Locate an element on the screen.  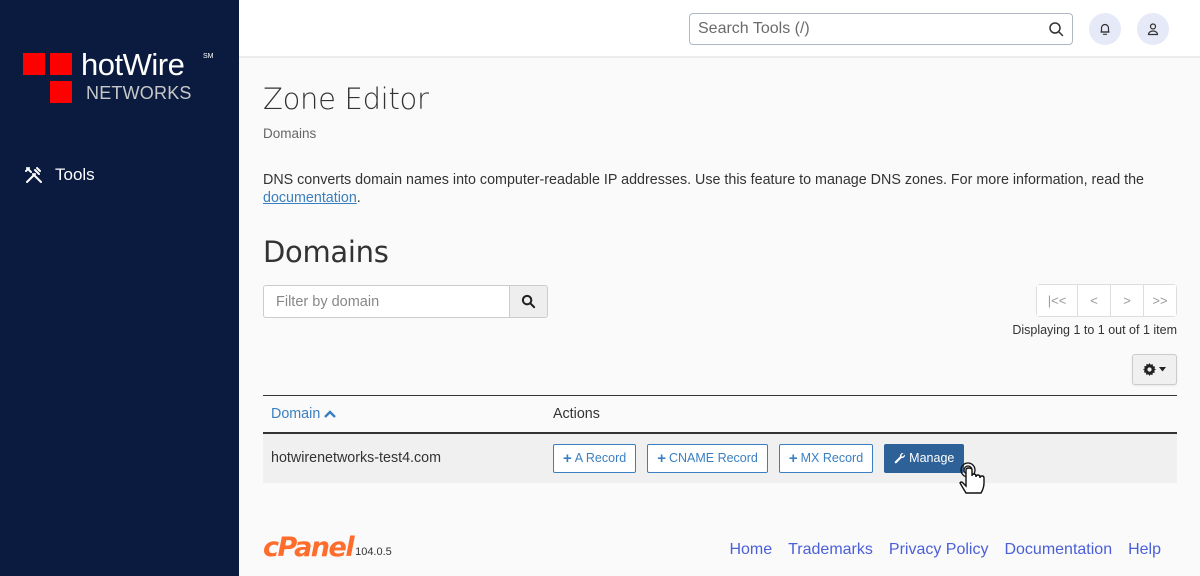
gear-icon is located at coordinates (1149, 369).